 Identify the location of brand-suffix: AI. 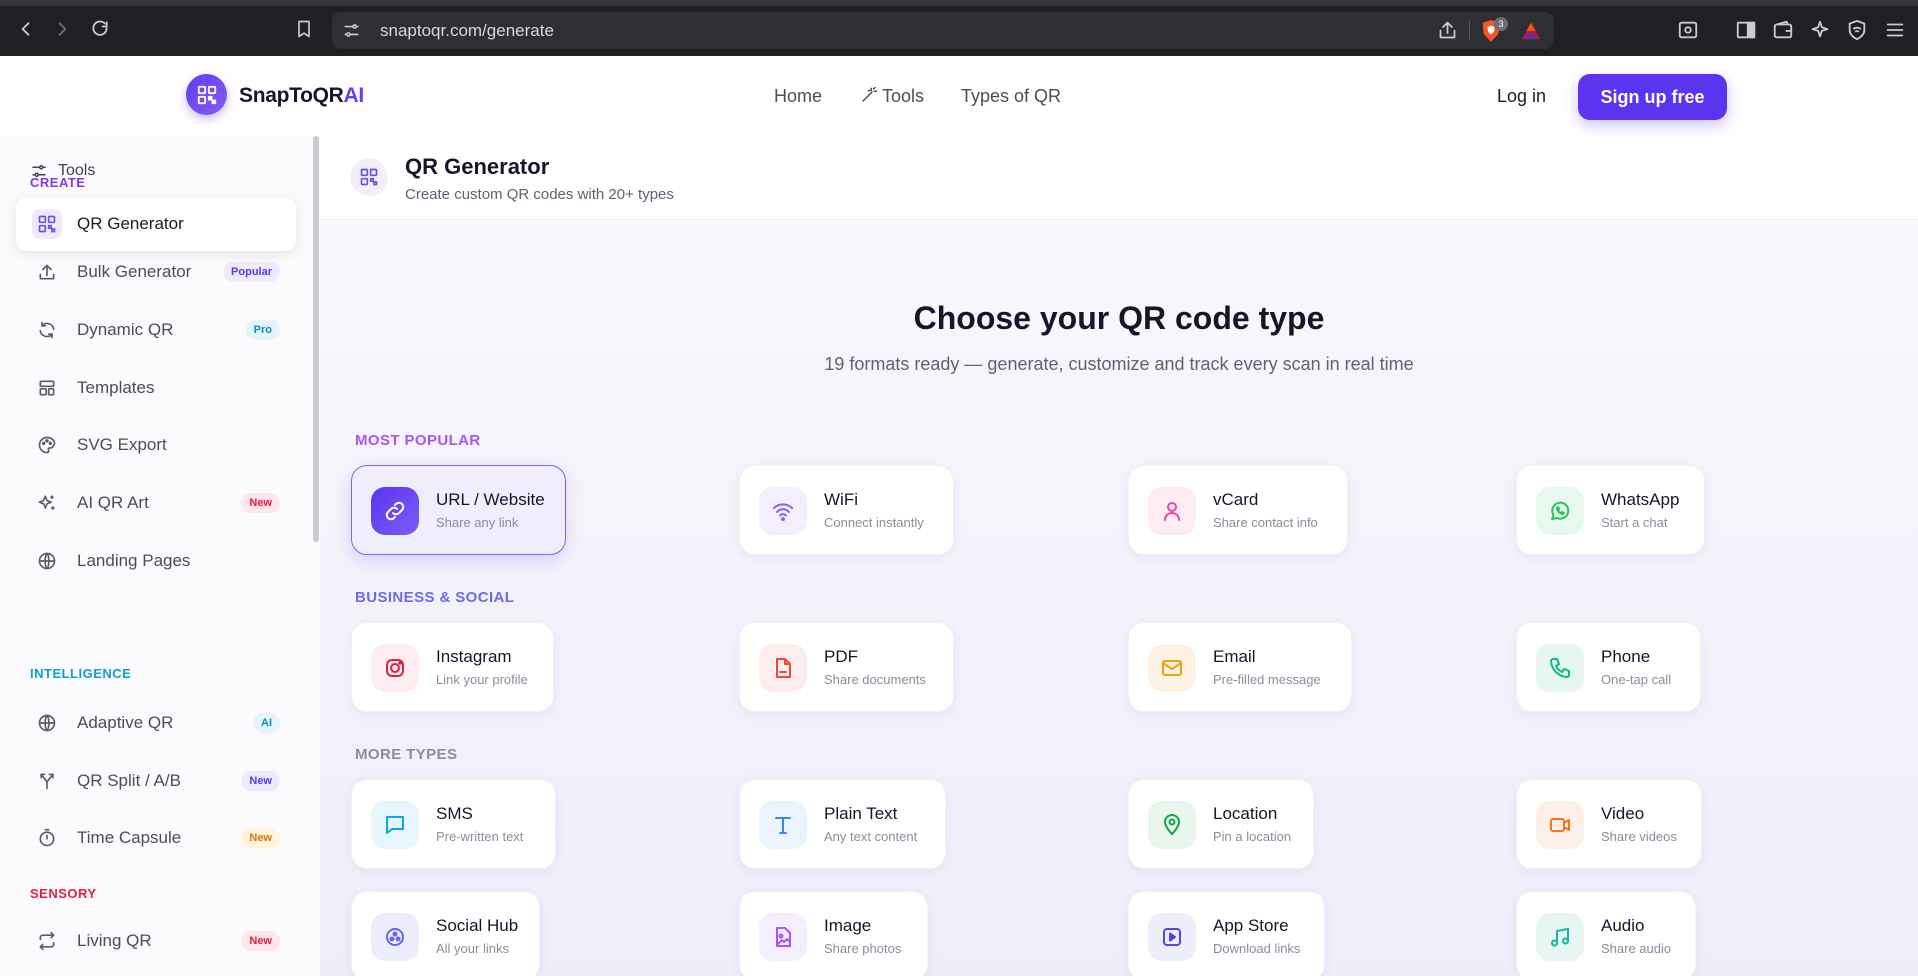
(354, 95).